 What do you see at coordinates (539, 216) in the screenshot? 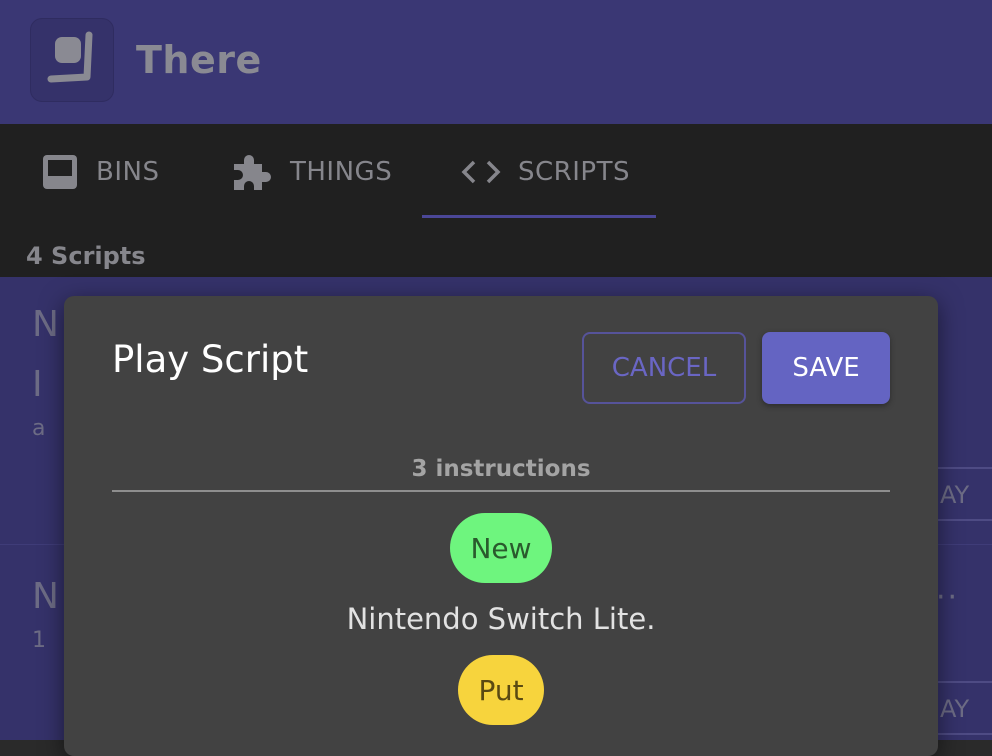
I see `active-tab-indicator` at bounding box center [539, 216].